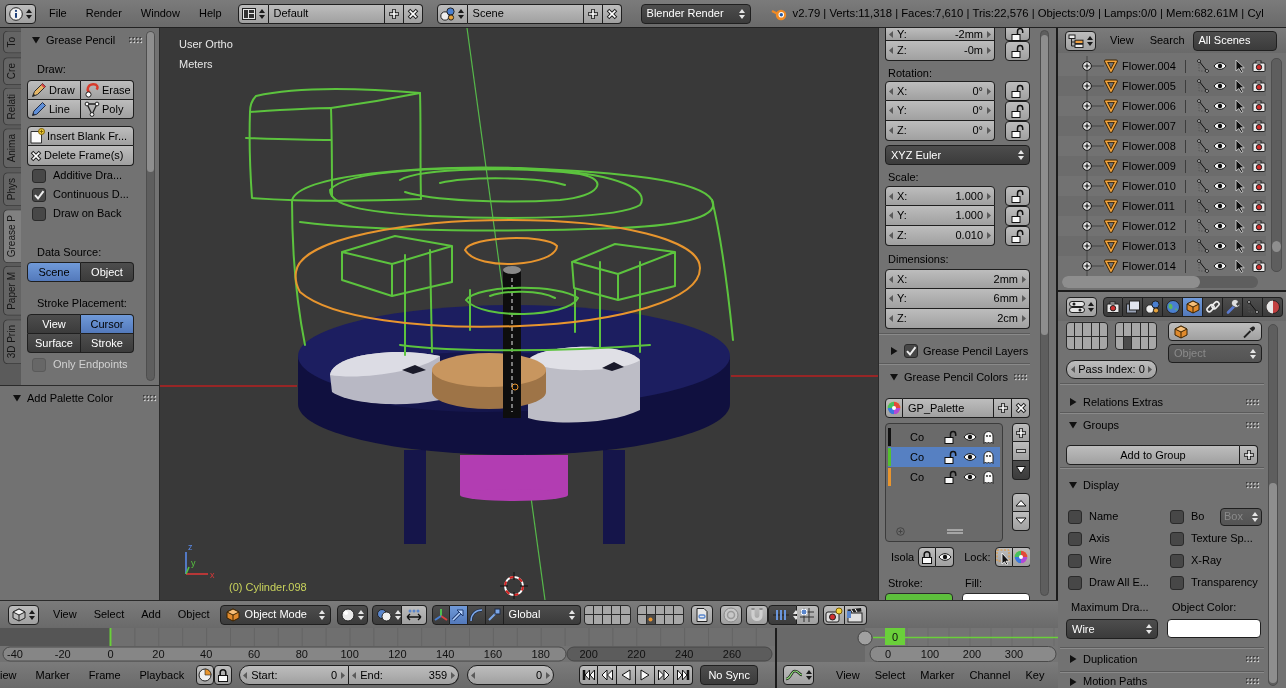 This screenshot has height=688, width=1286. Describe the element at coordinates (511, 675) in the screenshot. I see `current-frame-field: 0` at that location.